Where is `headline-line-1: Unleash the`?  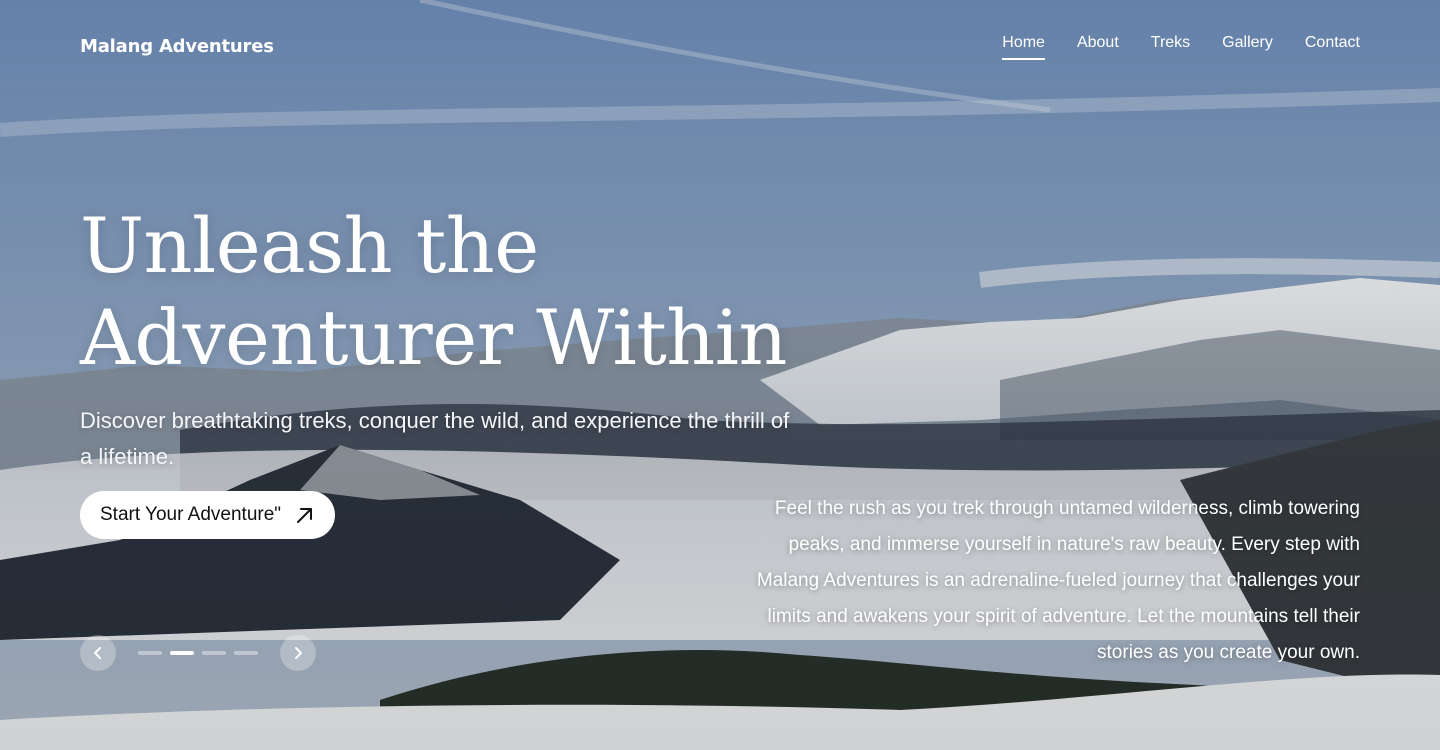
headline-line-1: Unleash the is located at coordinates (309, 245).